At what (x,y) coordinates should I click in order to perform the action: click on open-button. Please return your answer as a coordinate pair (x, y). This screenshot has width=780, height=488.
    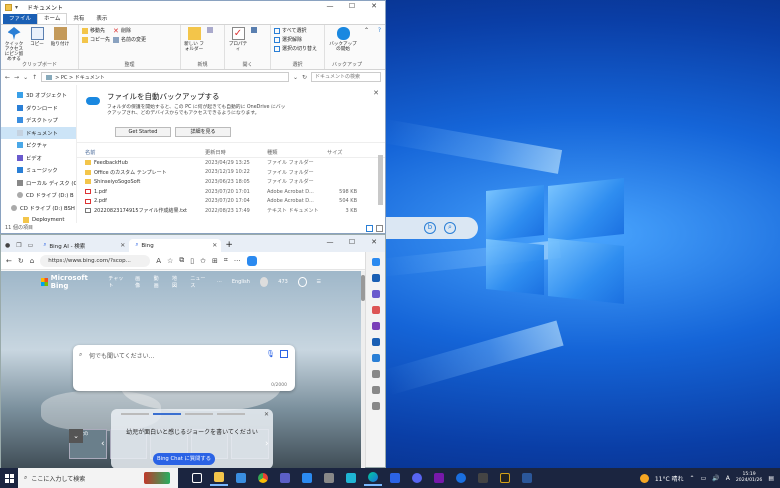
    Looking at the image, I should click on (254, 30).